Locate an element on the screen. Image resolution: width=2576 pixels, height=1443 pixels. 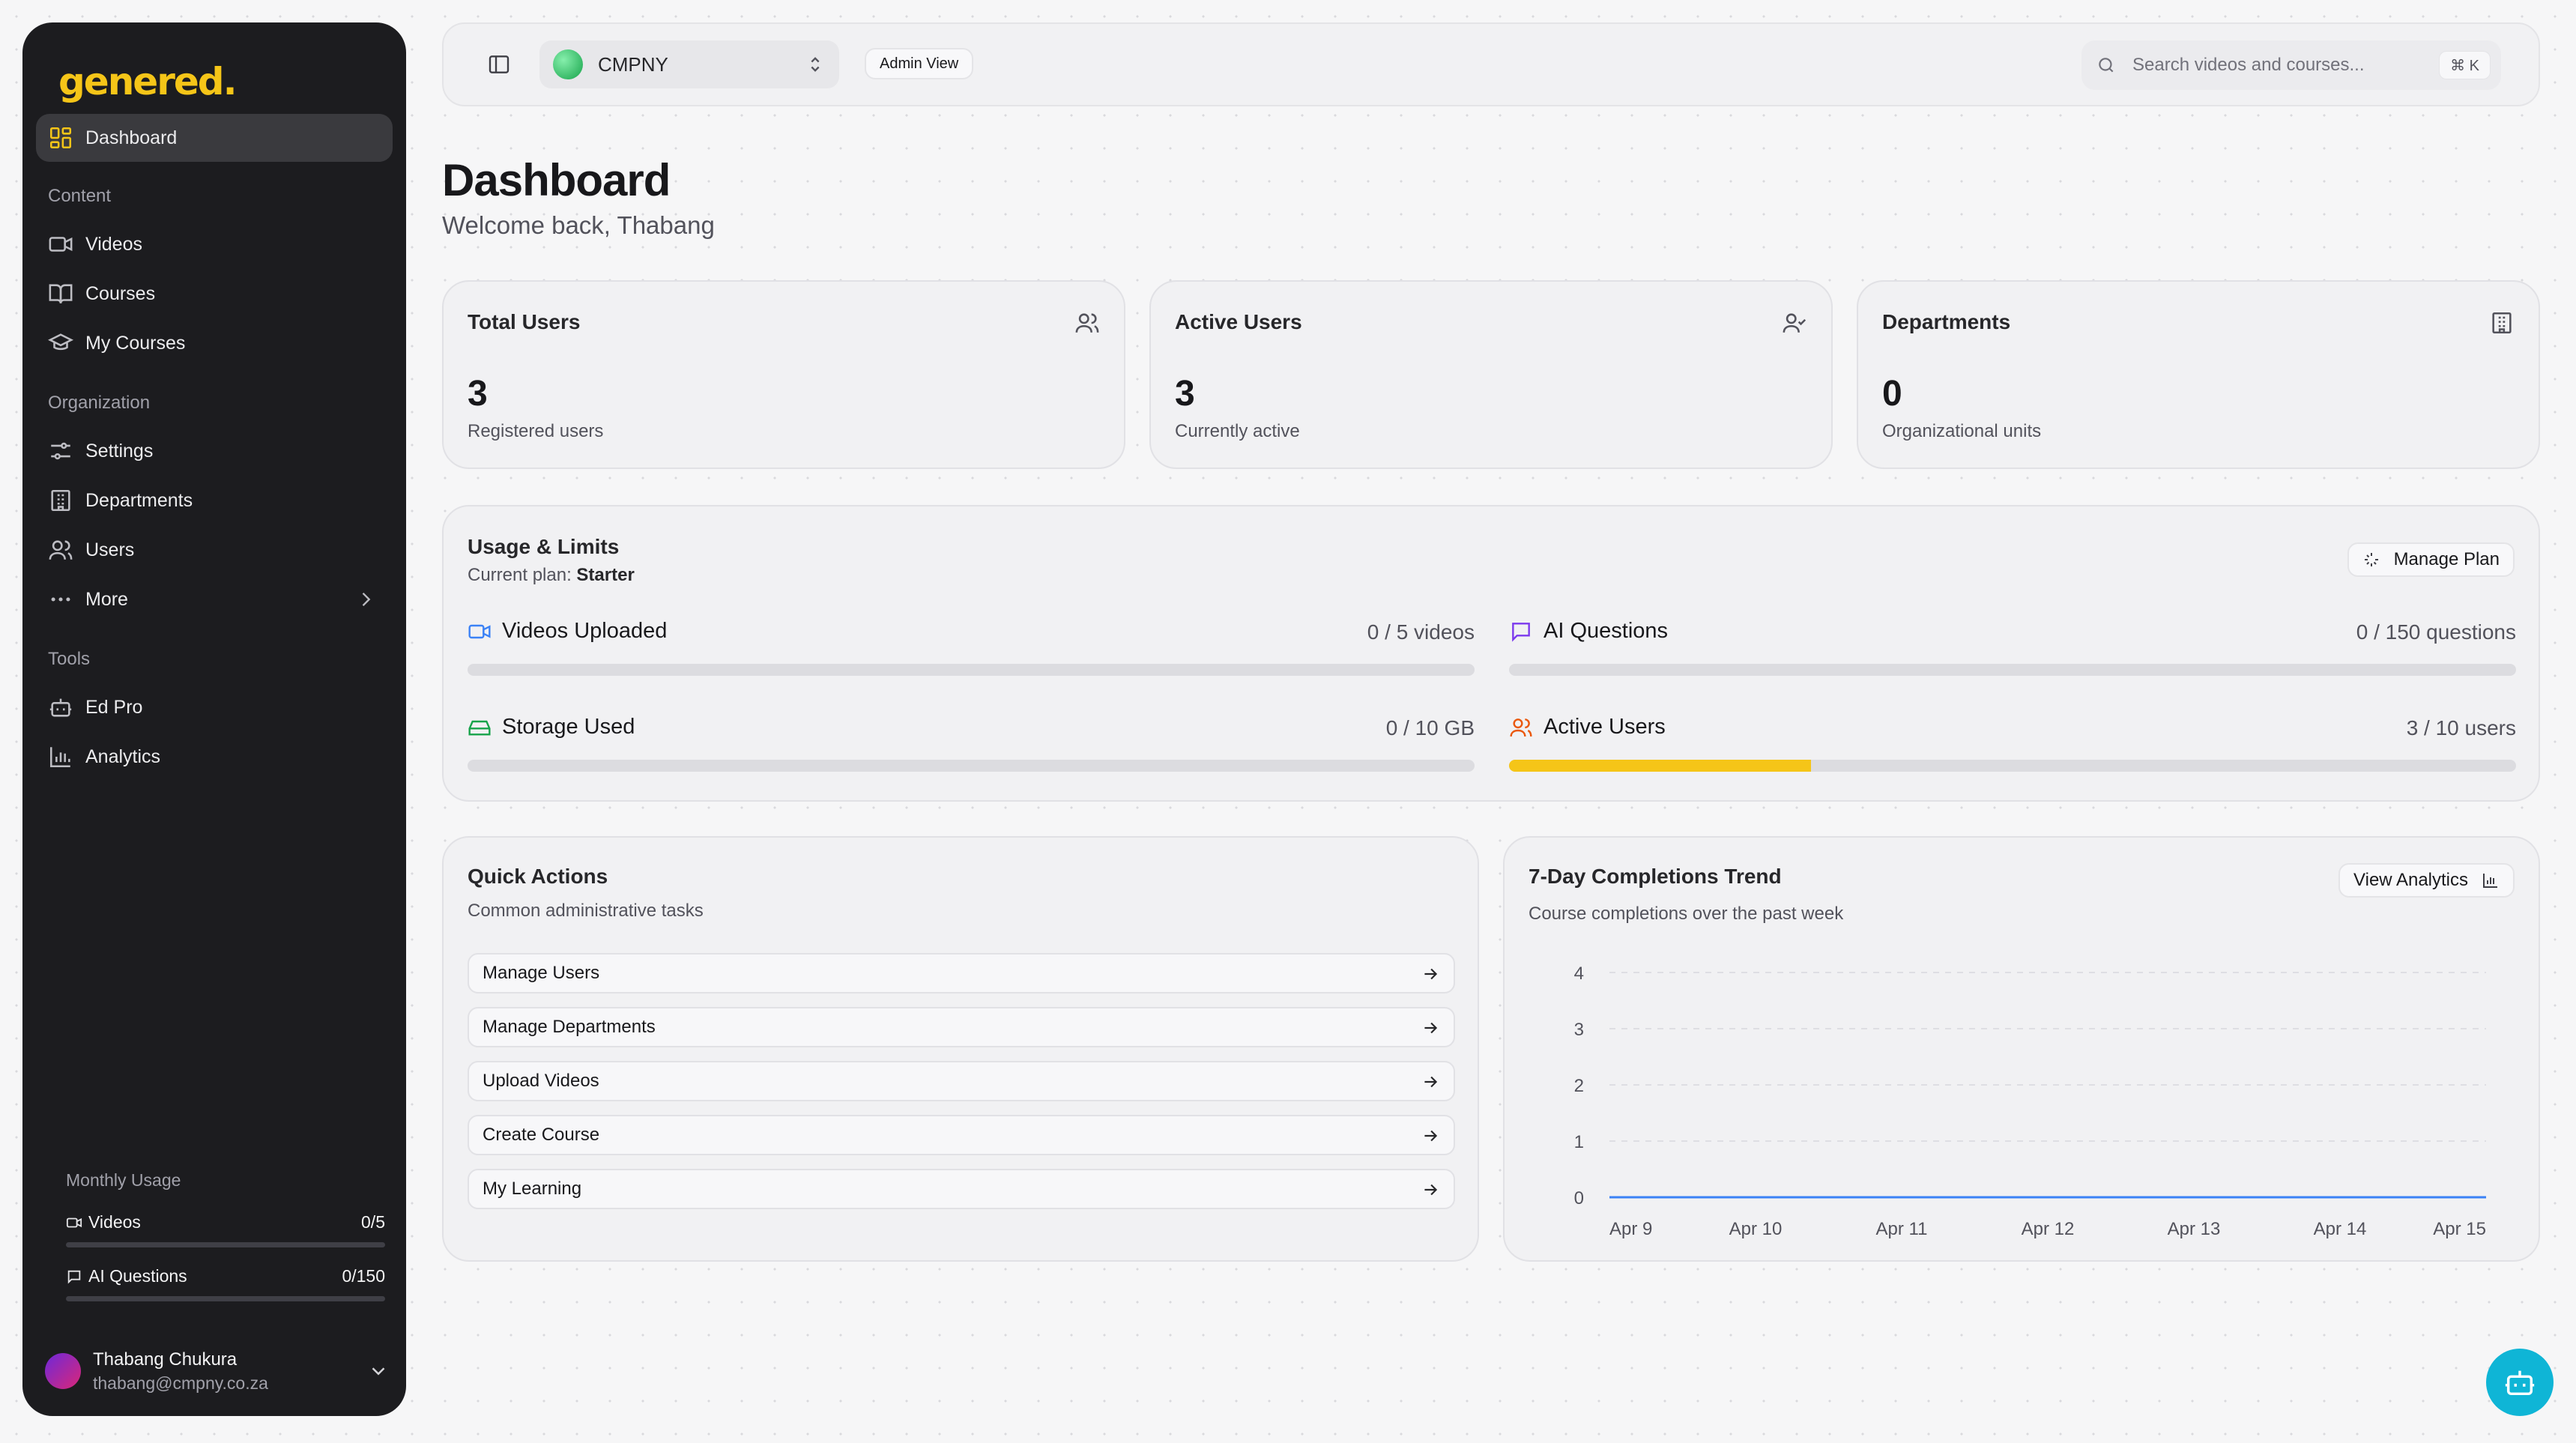
view-analytics-button: View Analytics is located at coordinates (2426, 880).